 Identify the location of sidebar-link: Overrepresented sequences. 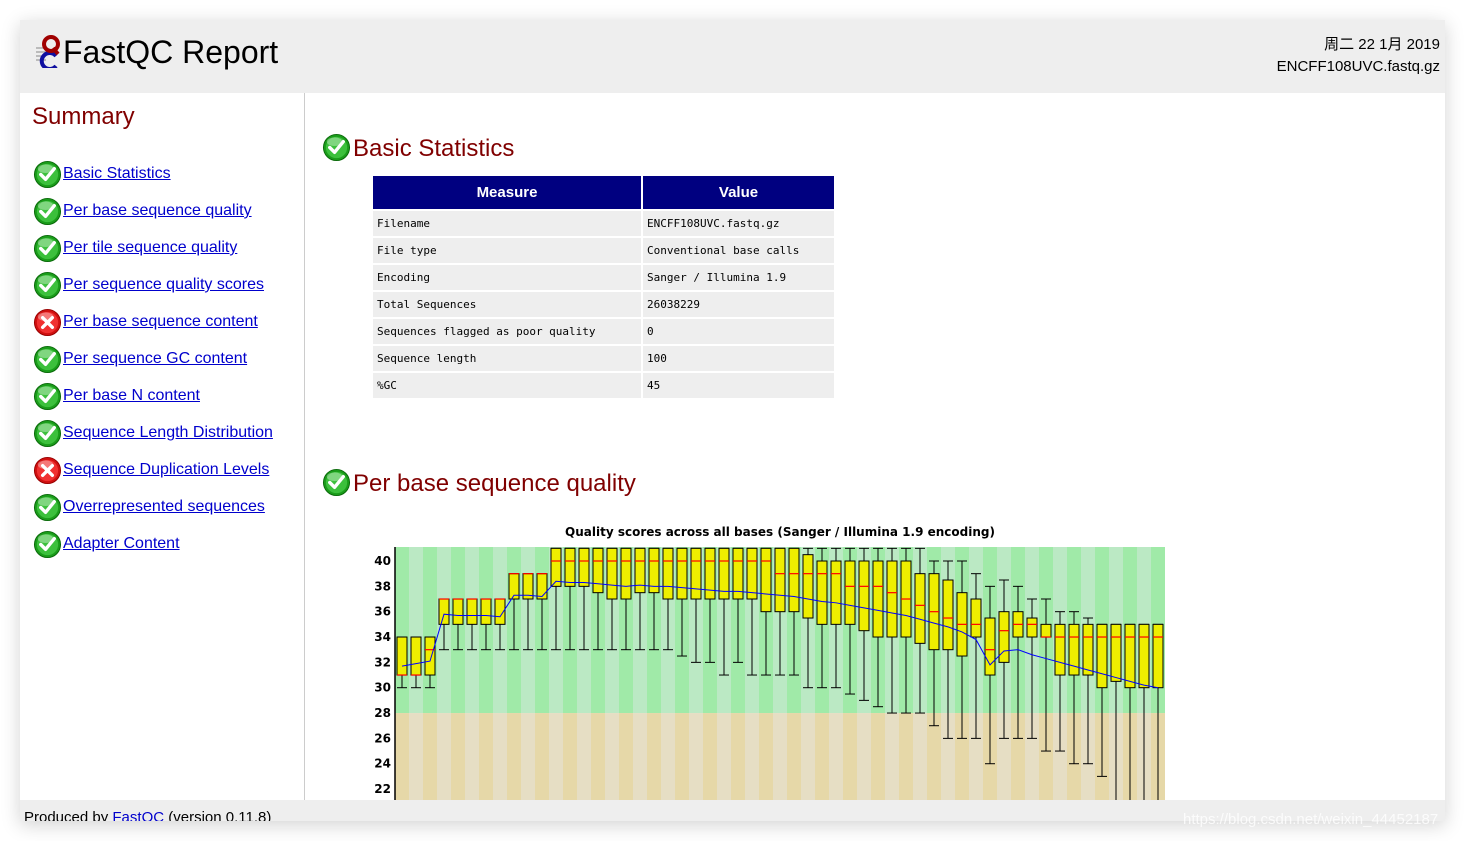
(164, 507).